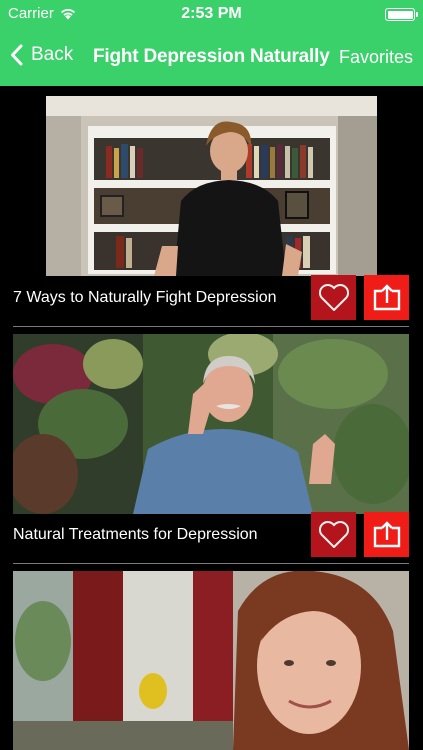 Image resolution: width=423 pixels, height=750 pixels. Describe the element at coordinates (135, 535) in the screenshot. I see `video-title: Natural Treatments for Depression` at that location.